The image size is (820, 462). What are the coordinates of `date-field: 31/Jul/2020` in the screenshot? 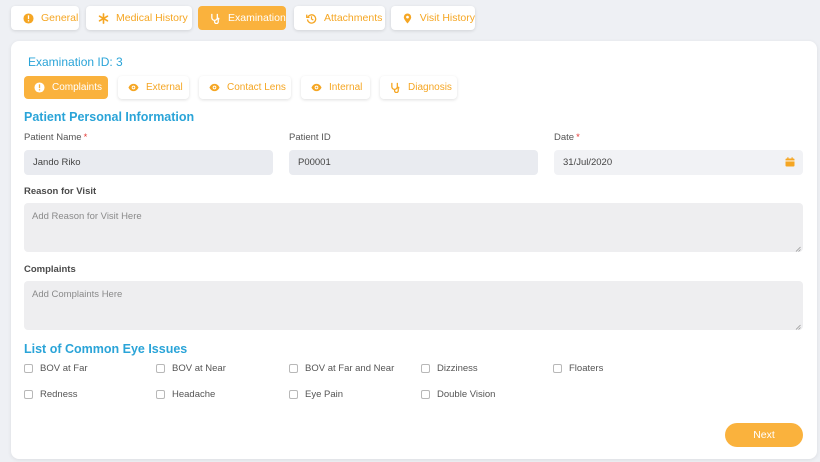 It's located at (678, 162).